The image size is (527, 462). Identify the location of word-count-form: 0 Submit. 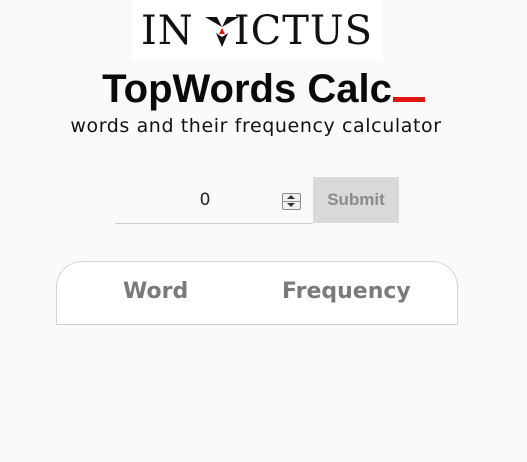
(257, 200).